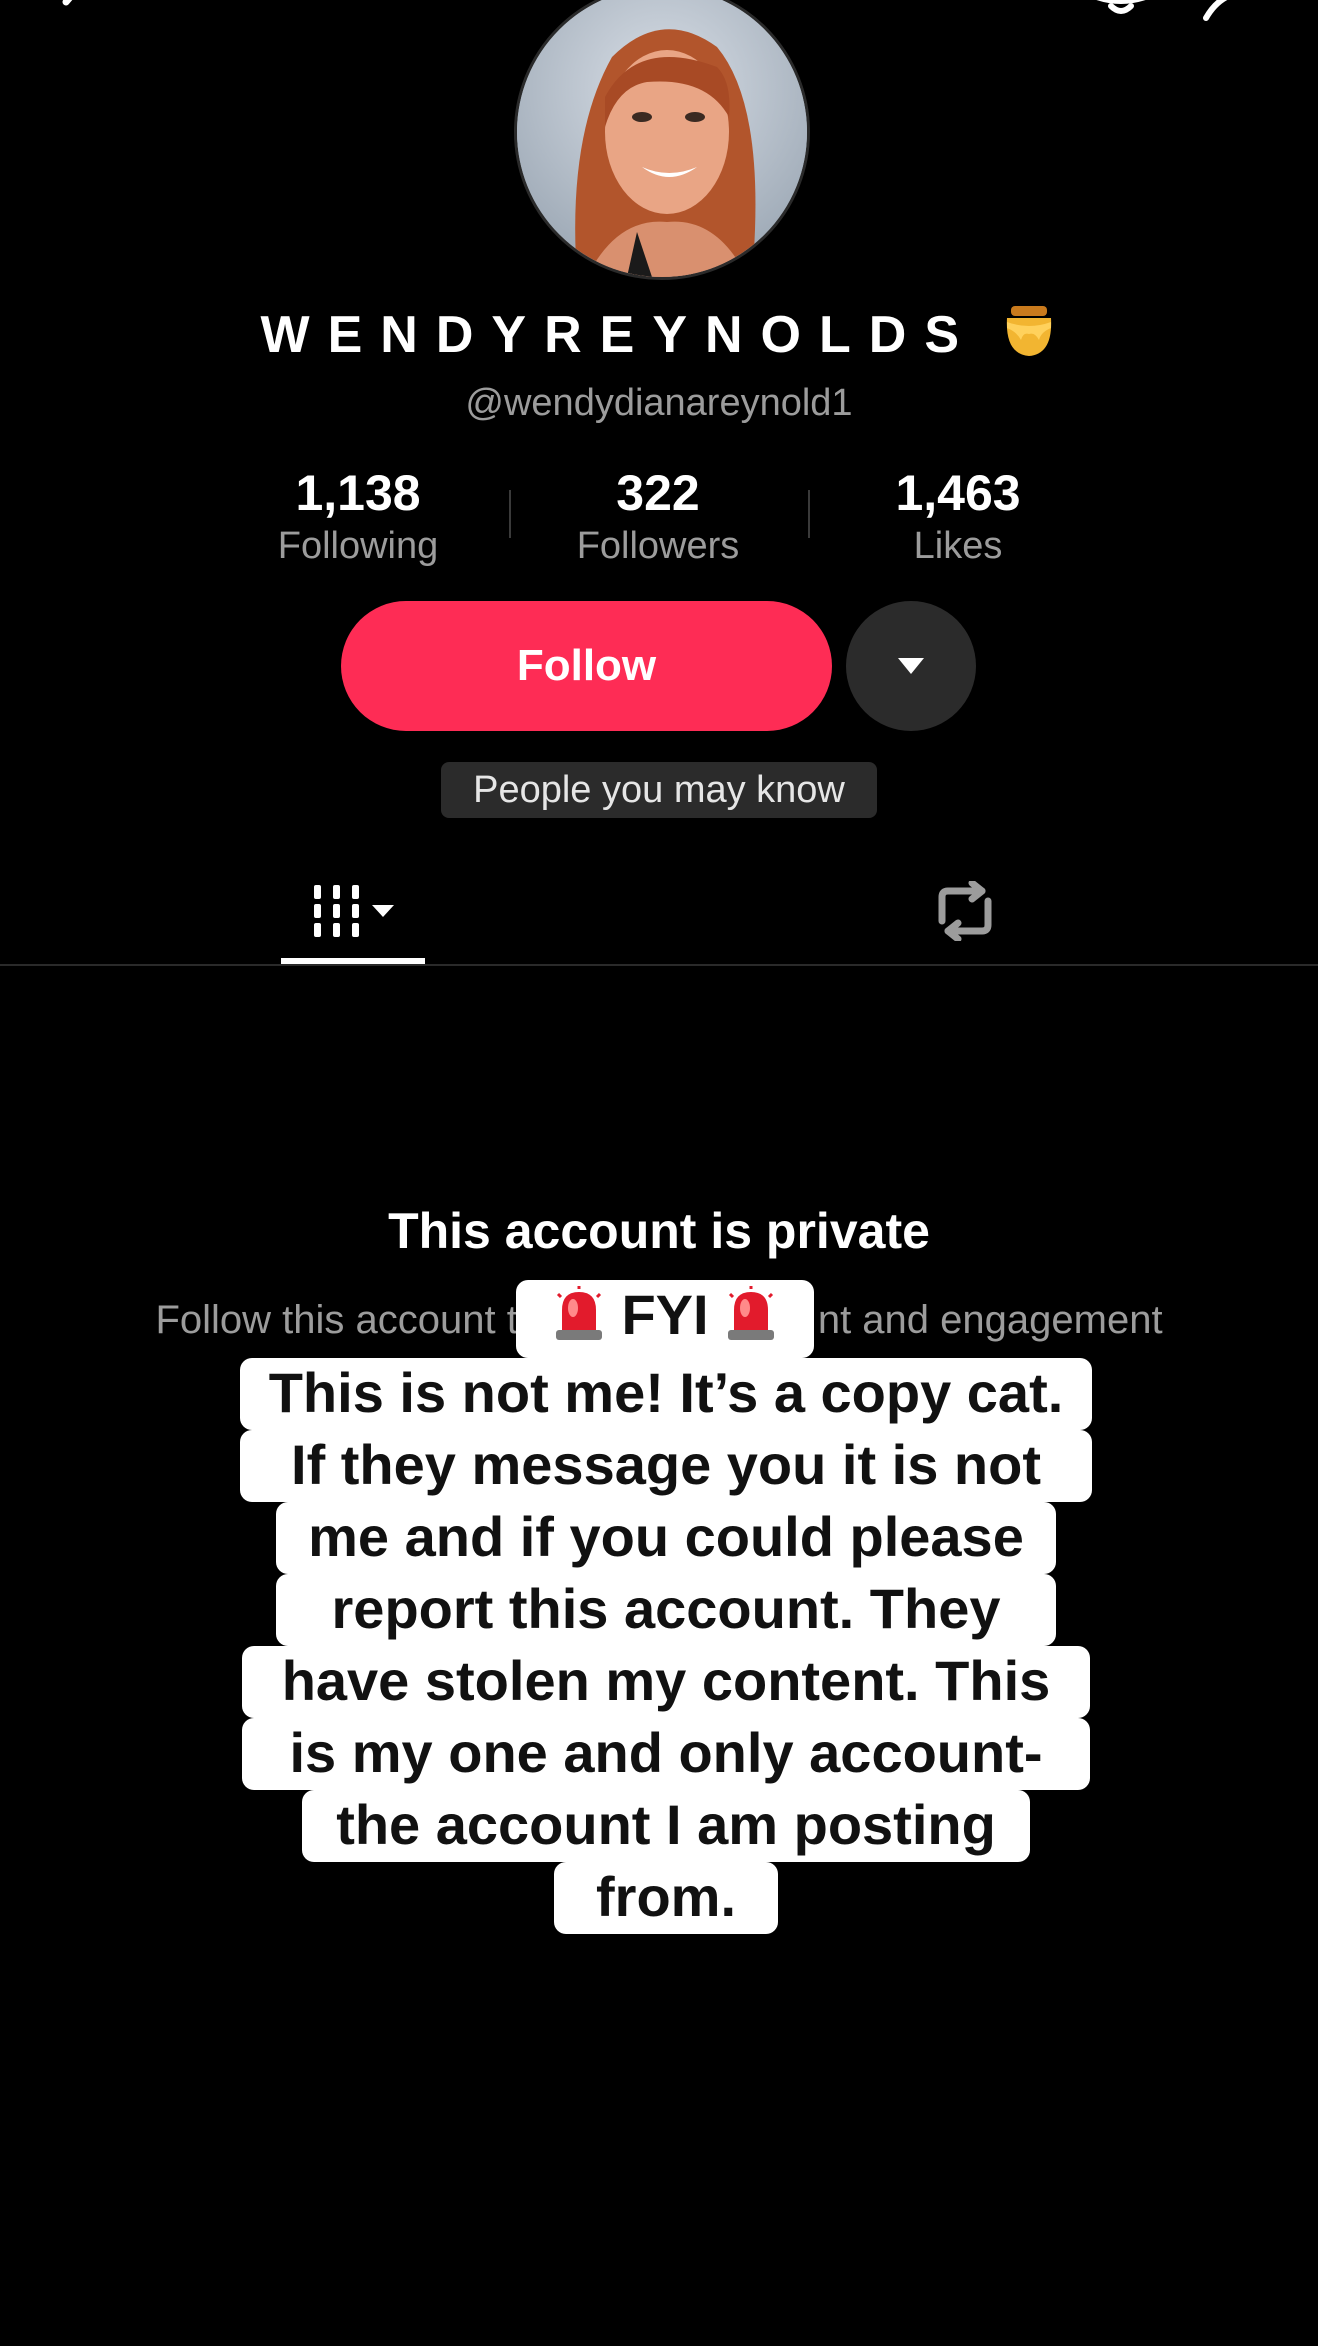 Image resolution: width=1318 pixels, height=2346 pixels. What do you see at coordinates (666, 1898) in the screenshot?
I see `overlay-line: from.` at bounding box center [666, 1898].